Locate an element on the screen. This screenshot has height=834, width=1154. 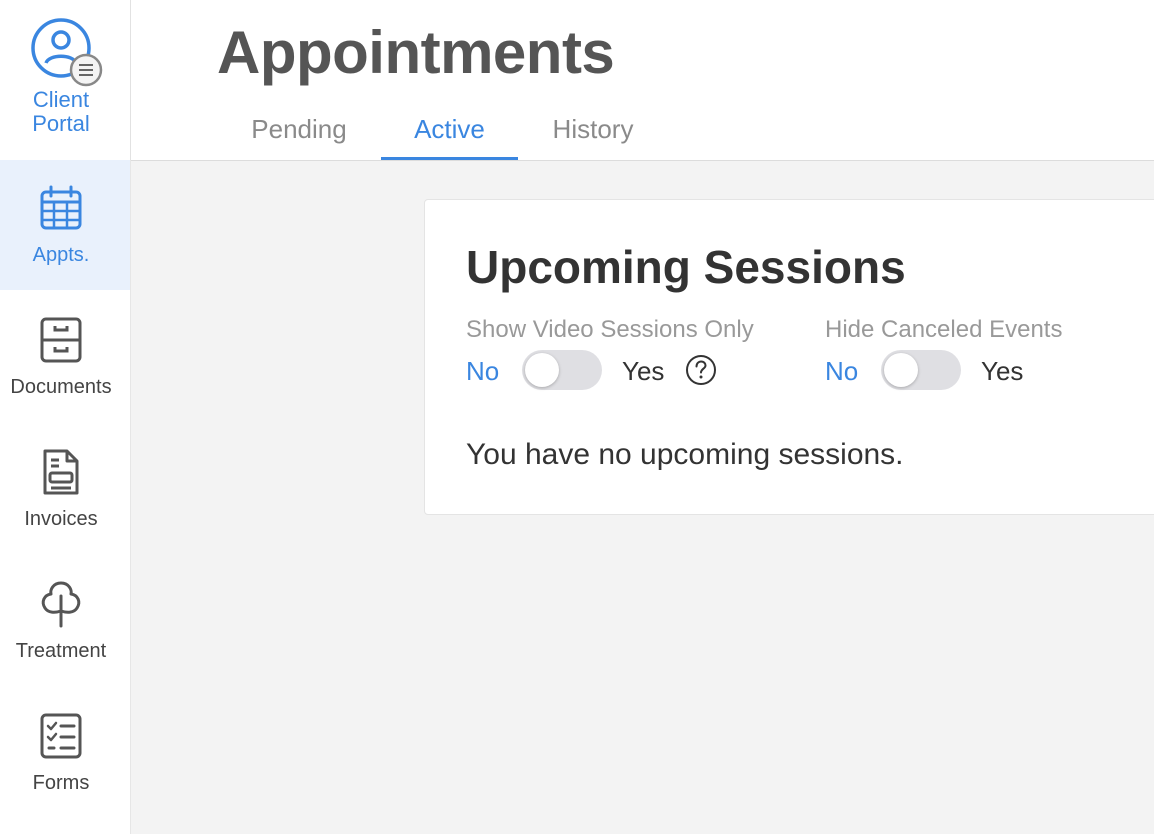
empty-state-message: You have no upcoming sessions. is located at coordinates (685, 454).